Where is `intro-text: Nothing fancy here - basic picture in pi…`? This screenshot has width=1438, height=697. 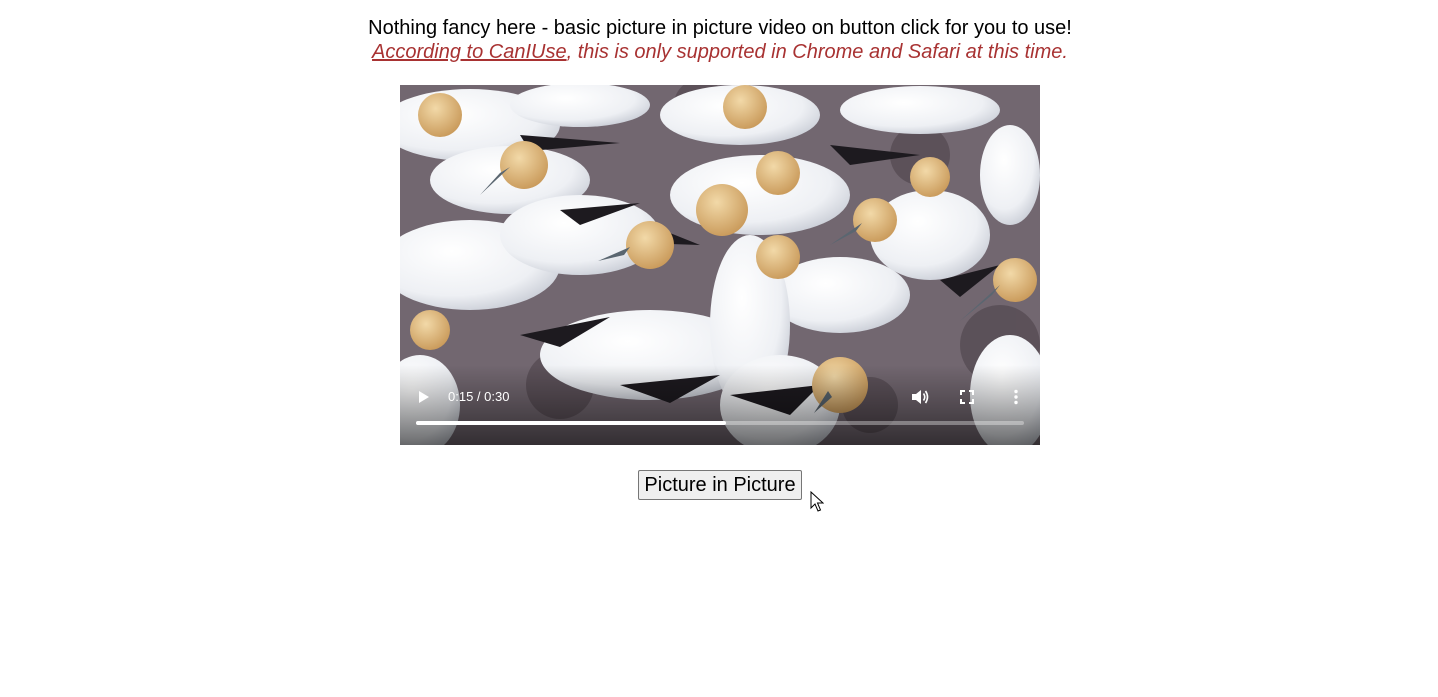
intro-text: Nothing fancy here - basic picture in pi… is located at coordinates (720, 28).